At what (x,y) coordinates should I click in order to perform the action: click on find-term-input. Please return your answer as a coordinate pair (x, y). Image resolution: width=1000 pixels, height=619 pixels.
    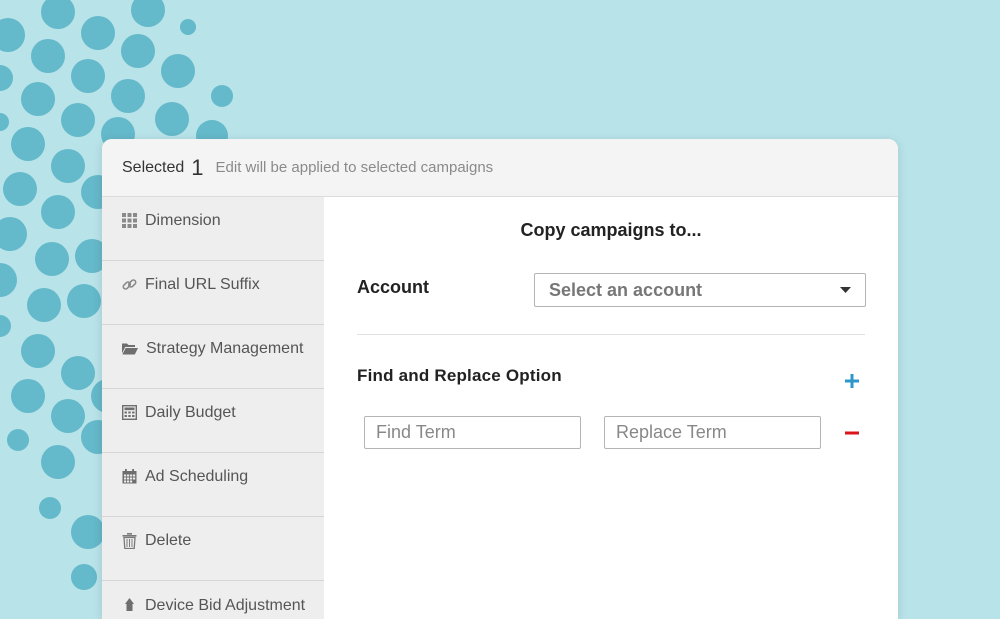
    Looking at the image, I should click on (472, 432).